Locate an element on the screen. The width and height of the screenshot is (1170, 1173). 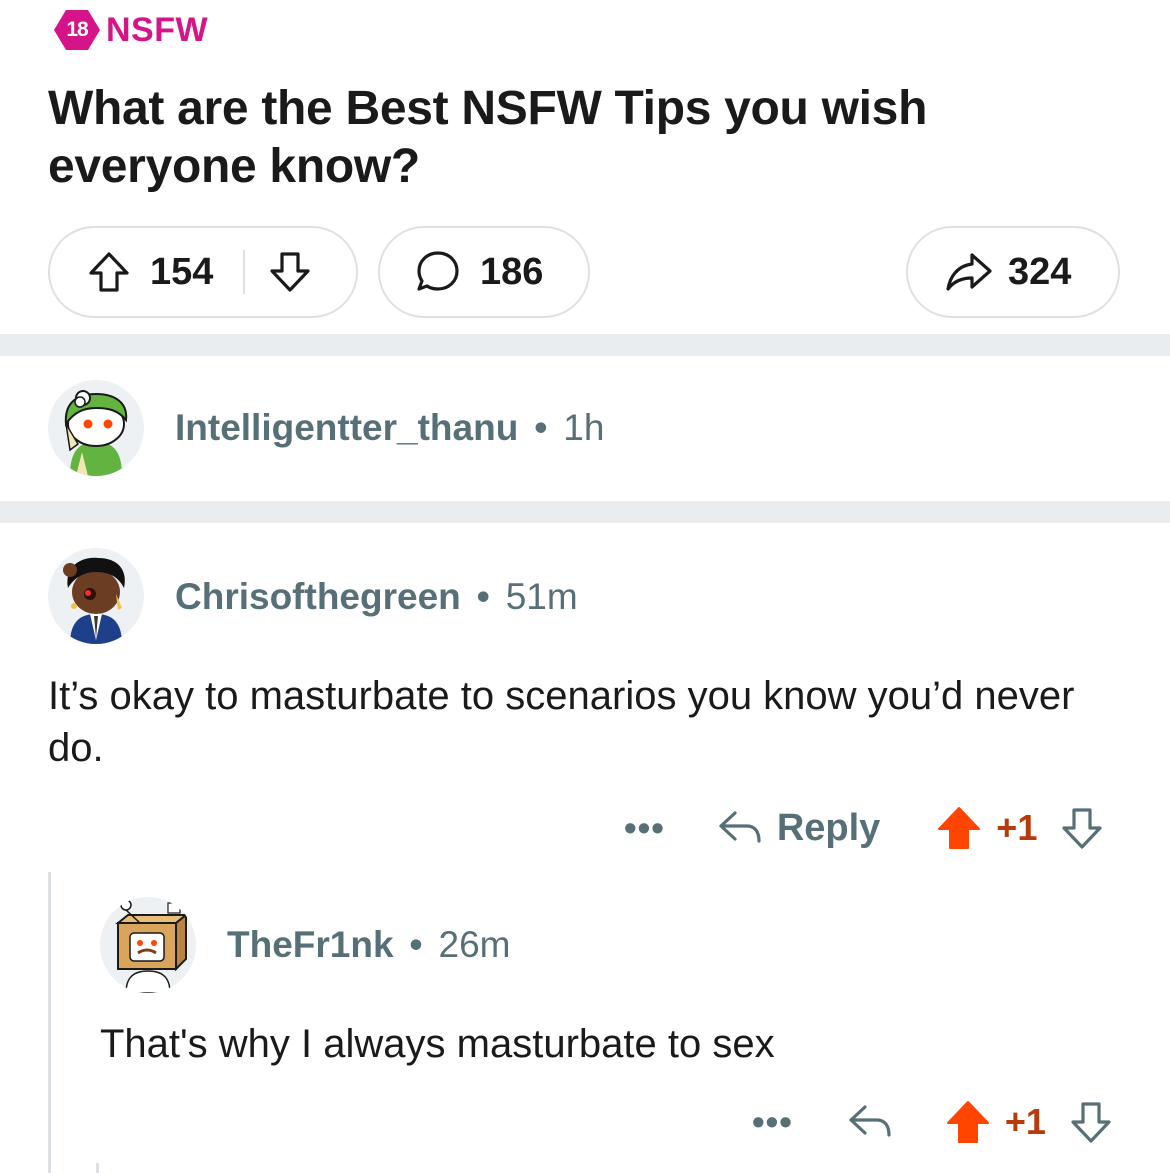
comment-author: TheFr1nk is located at coordinates (310, 945).